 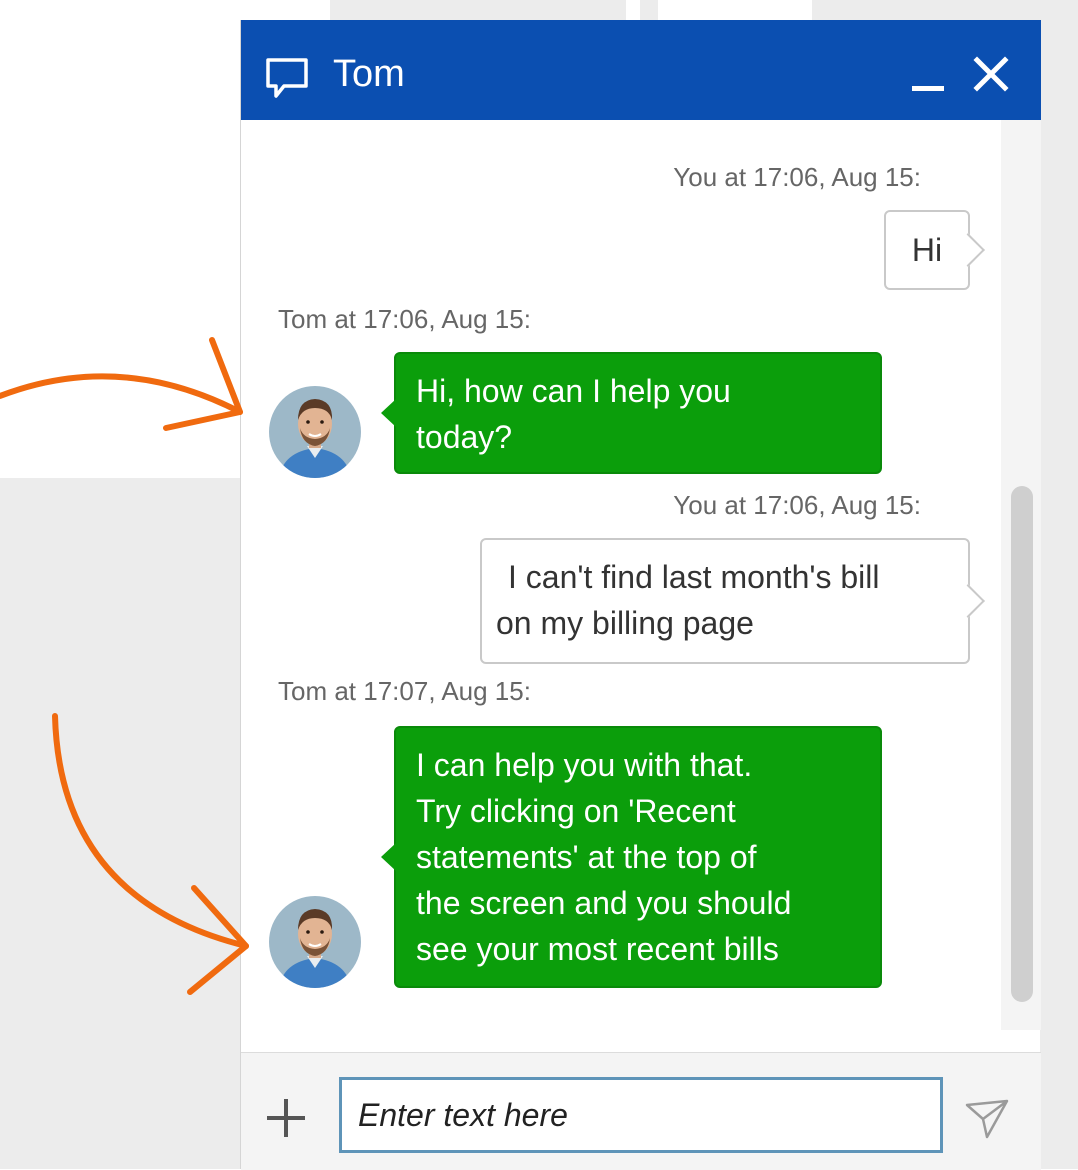 I want to click on message-composer, so click(x=641, y=1111).